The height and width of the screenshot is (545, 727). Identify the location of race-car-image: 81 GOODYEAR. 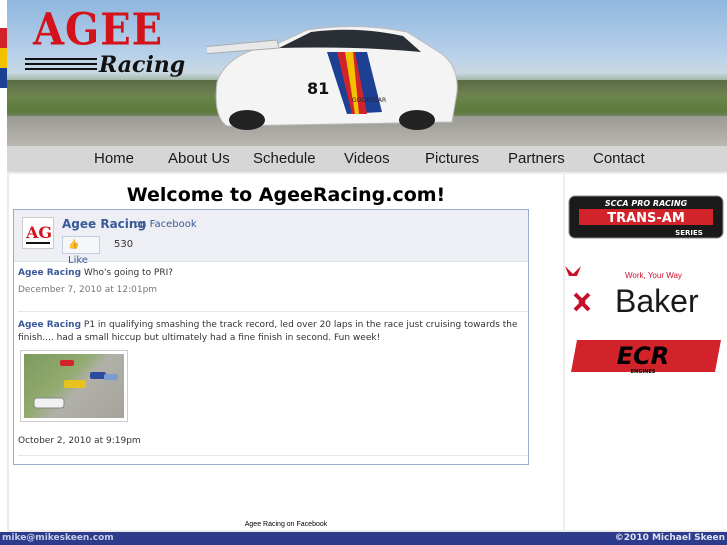
(332, 77).